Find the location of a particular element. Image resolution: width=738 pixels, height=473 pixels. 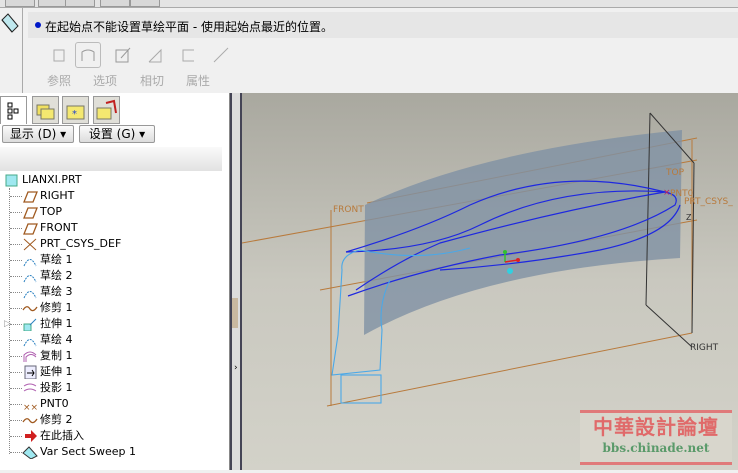

settings-menu-button: 设置 (G) ▾ is located at coordinates (117, 134).